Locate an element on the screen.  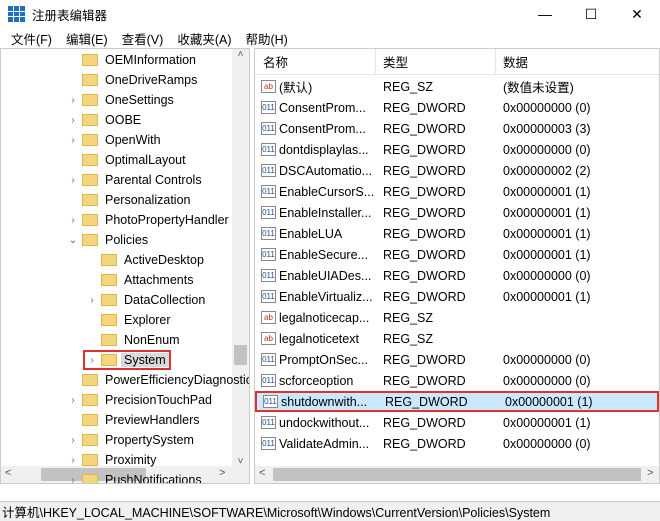
column-header: 名称 类型 数据 is located at coordinates (457, 62).